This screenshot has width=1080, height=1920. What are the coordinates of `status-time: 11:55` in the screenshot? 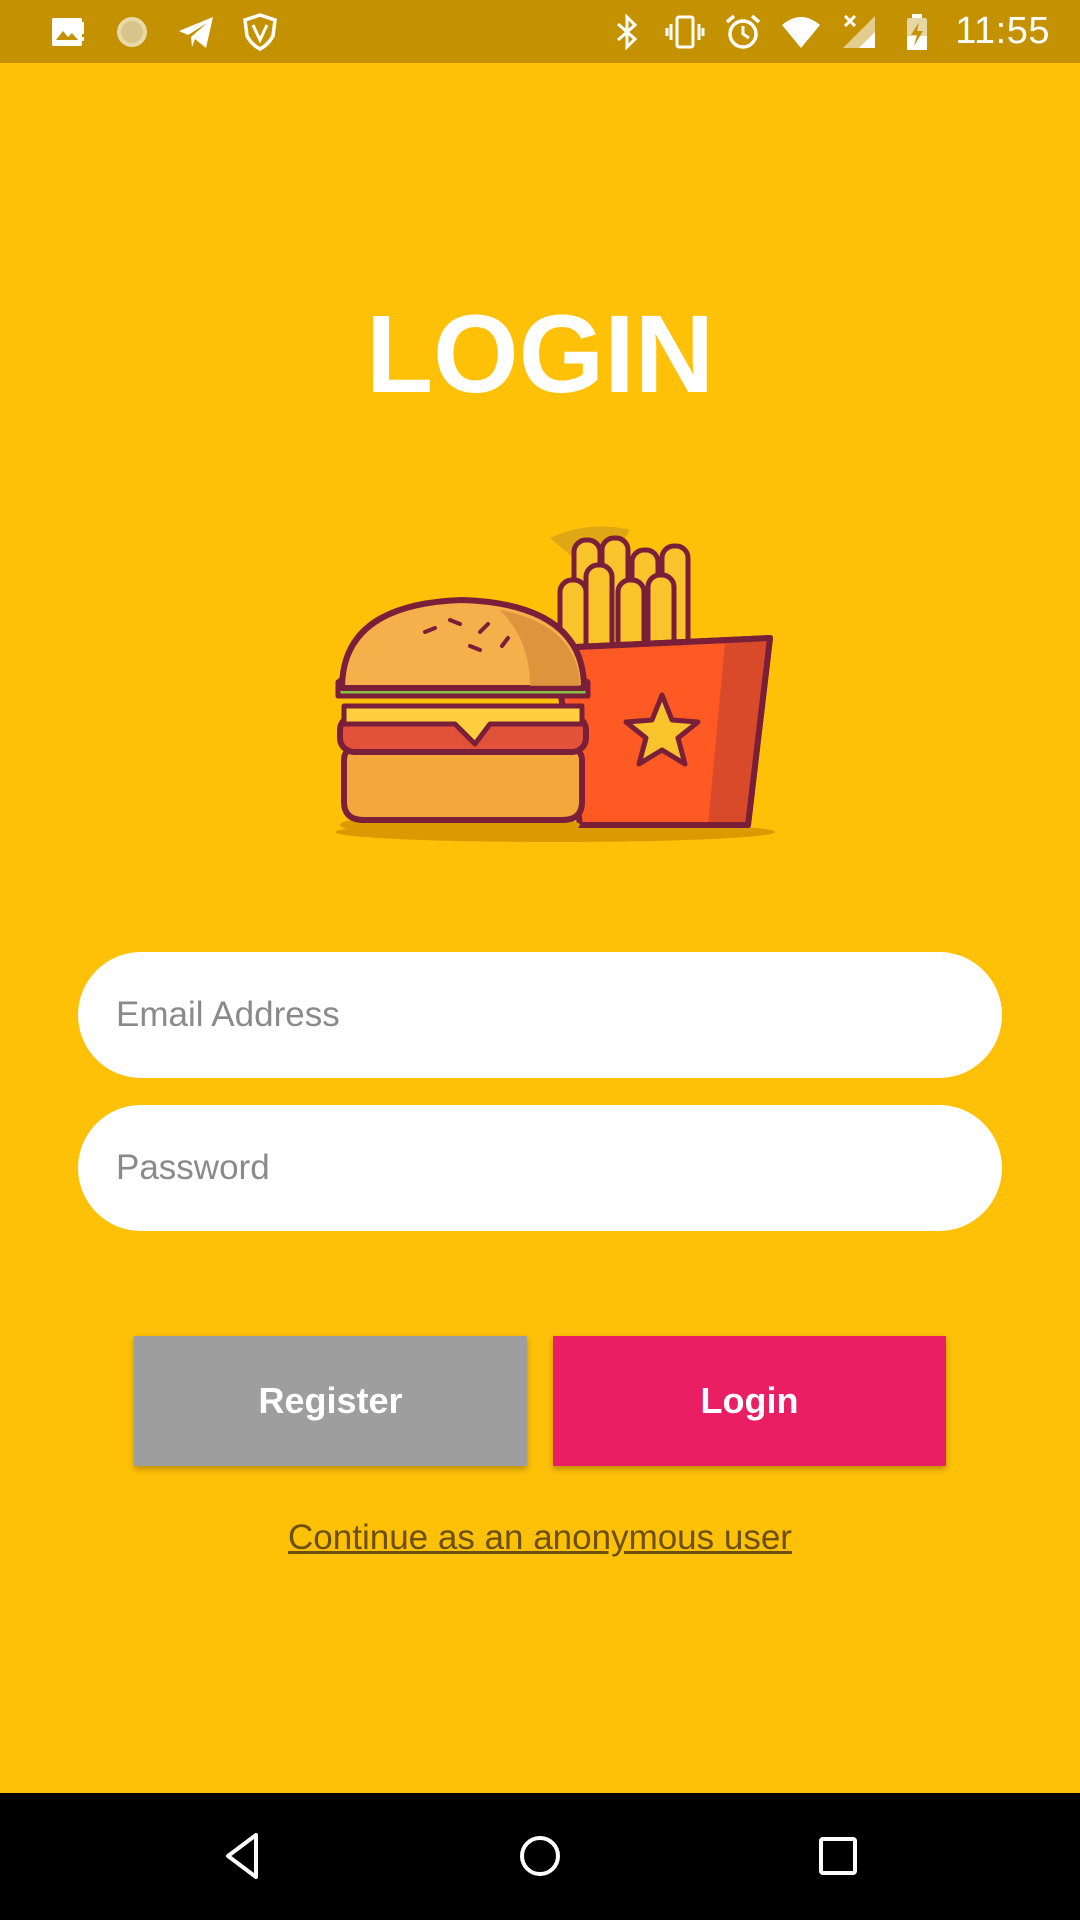 It's located at (1002, 31).